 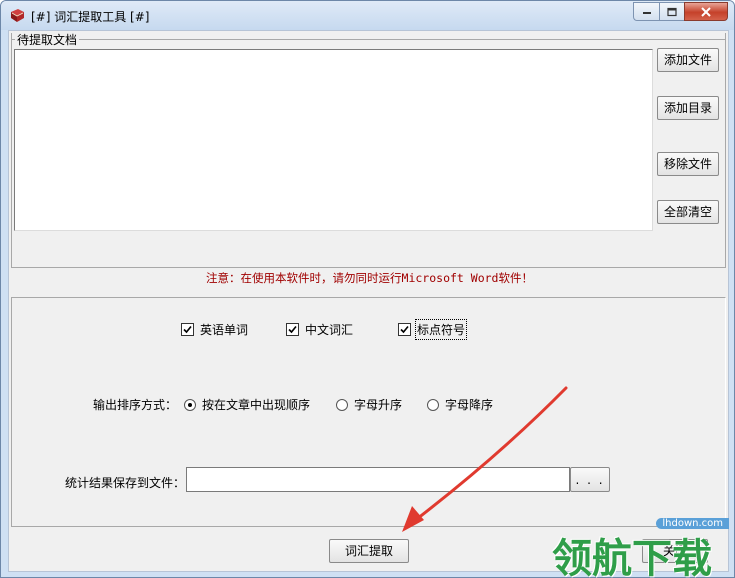 I want to click on watermark: lhdown.com 领航下载, so click(x=643, y=548).